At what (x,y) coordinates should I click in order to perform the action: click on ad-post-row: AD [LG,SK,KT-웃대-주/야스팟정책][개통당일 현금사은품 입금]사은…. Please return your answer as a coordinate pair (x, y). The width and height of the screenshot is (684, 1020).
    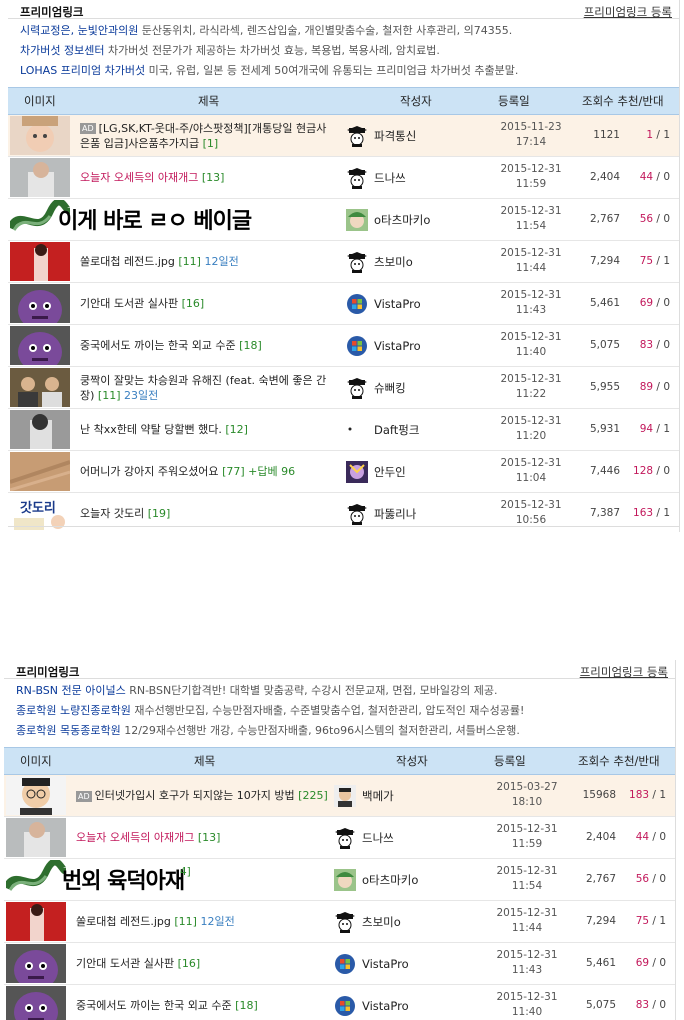
    Looking at the image, I should click on (344, 136).